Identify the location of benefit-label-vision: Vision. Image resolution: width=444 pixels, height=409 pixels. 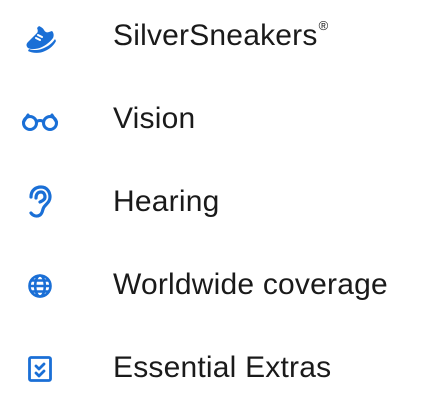
(154, 118).